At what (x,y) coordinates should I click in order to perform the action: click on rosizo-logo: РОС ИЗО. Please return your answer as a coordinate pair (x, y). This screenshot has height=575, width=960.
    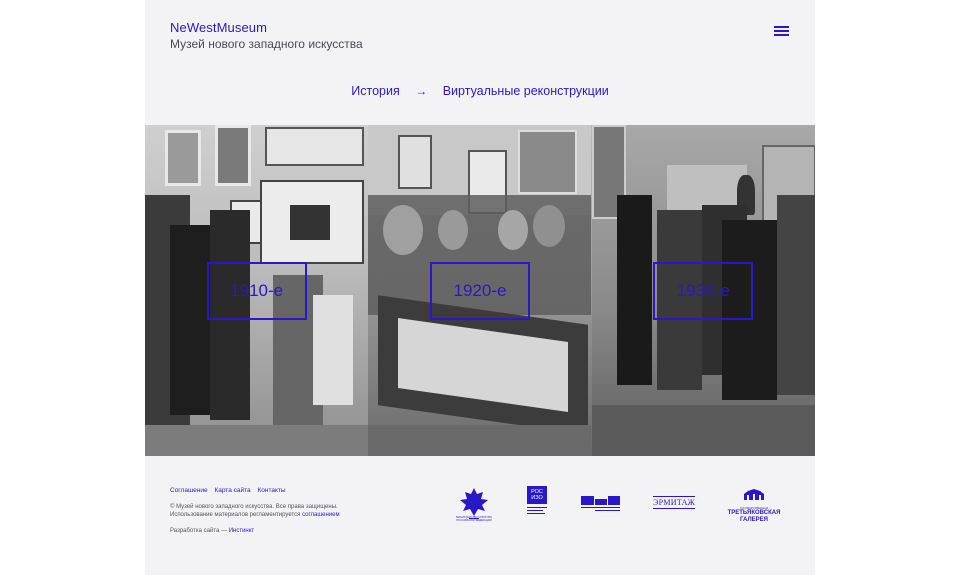
    Looking at the image, I should click on (538, 500).